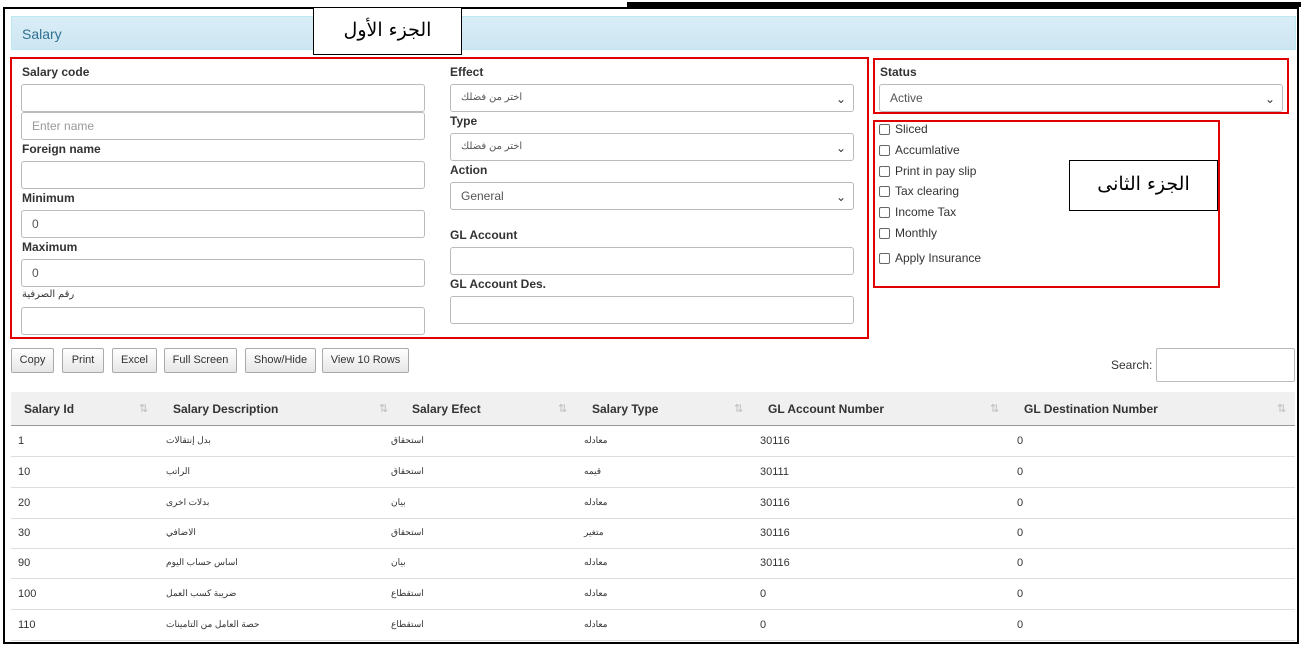 Image resolution: width=1305 pixels, height=649 pixels. I want to click on checkbox-apply-insurance: Apply Insurance, so click(930, 259).